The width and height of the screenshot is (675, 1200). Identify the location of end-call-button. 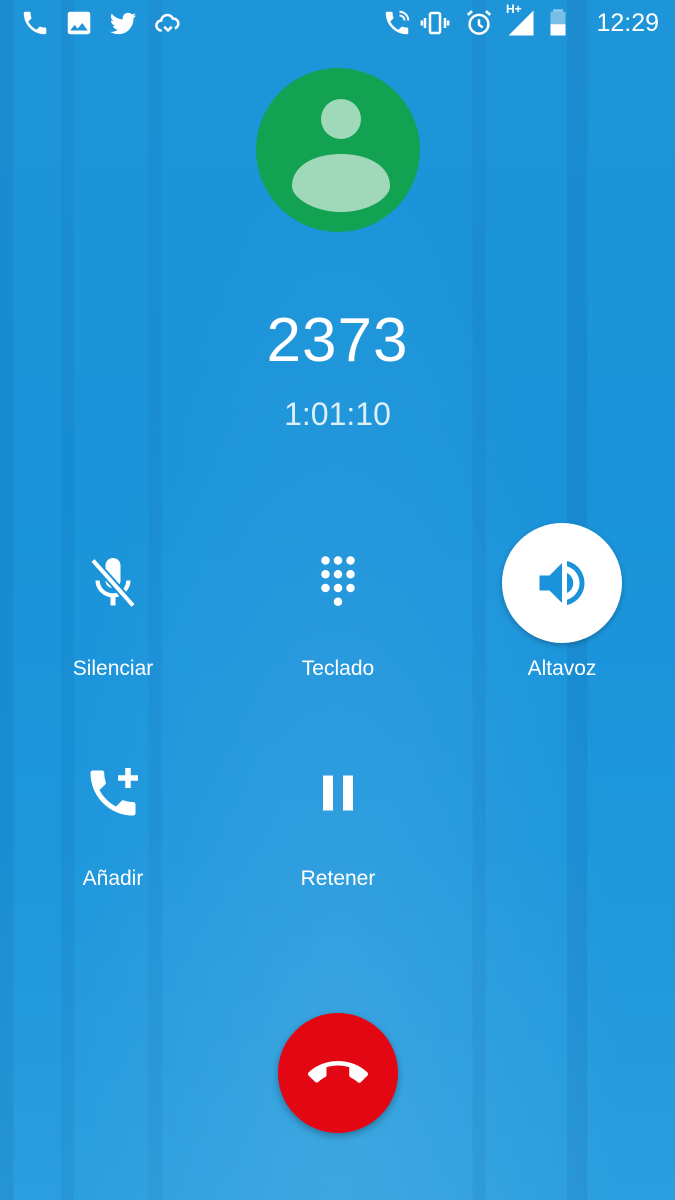
(338, 1073).